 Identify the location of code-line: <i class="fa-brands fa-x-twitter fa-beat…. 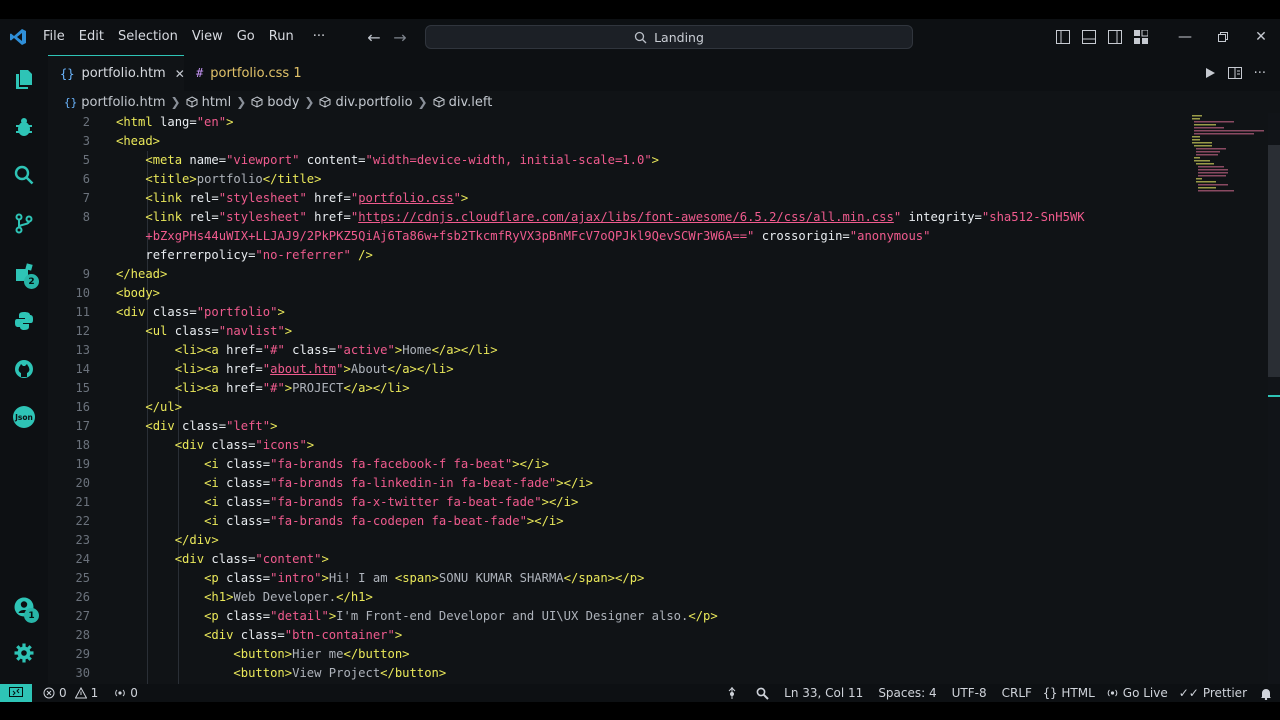
(651, 502).